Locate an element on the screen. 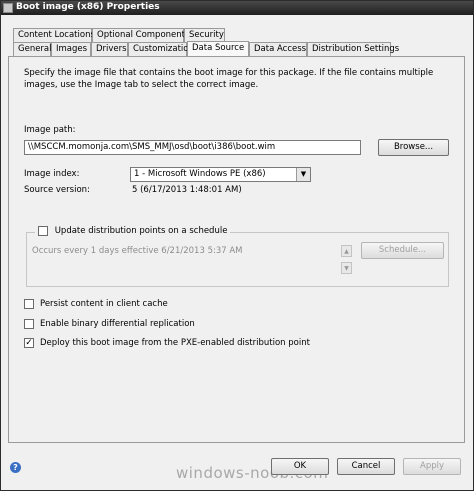 The height and width of the screenshot is (491, 474). image-path-label: Image path: is located at coordinates (50, 130).